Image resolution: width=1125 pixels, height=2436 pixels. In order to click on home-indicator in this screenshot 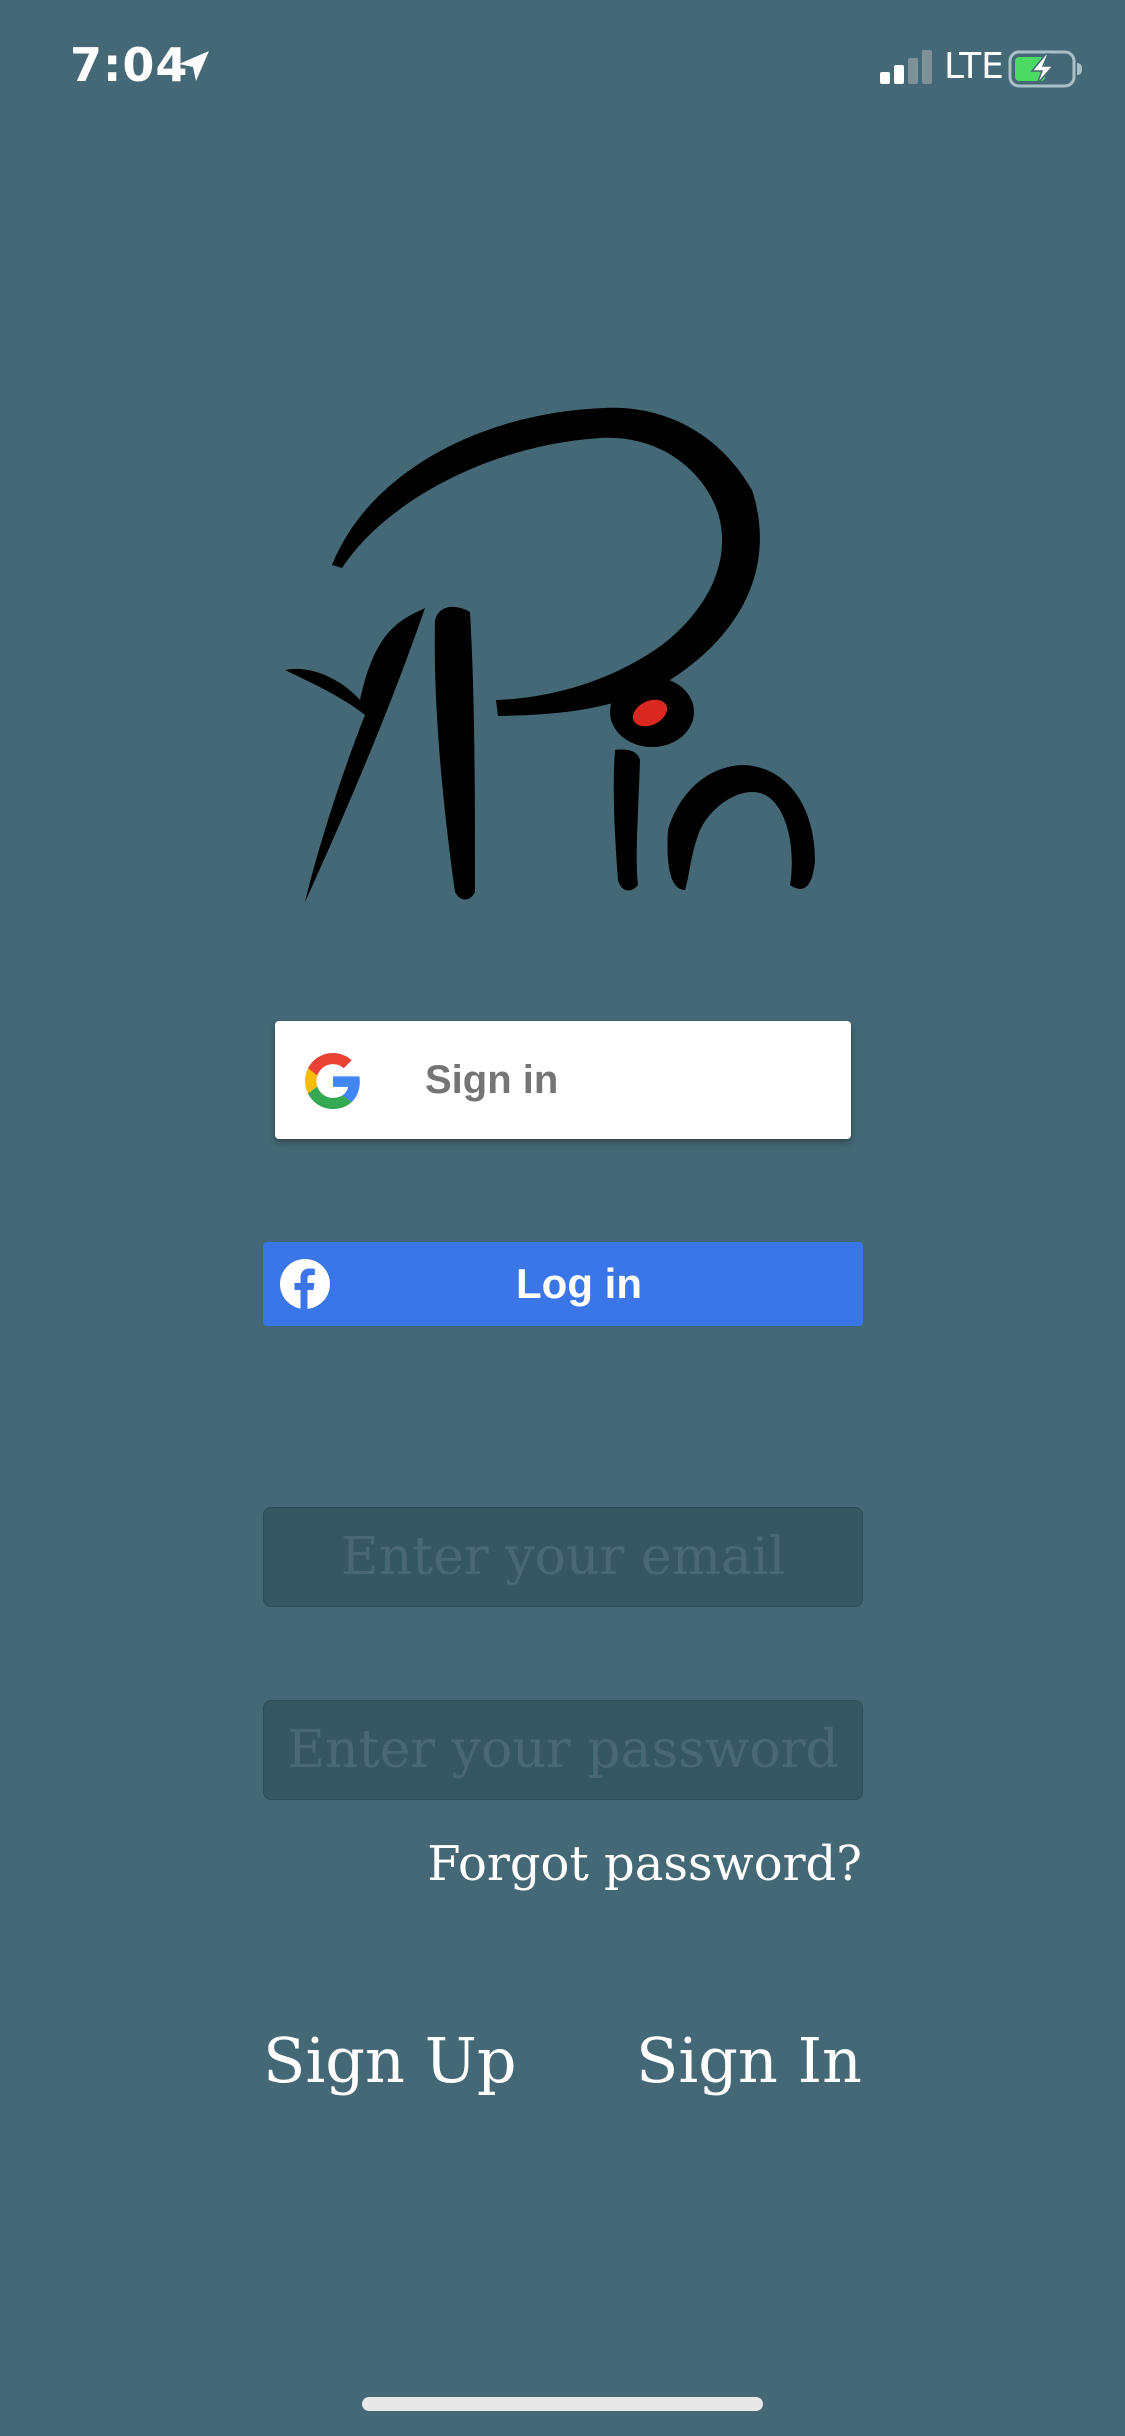, I will do `click(562, 2404)`.